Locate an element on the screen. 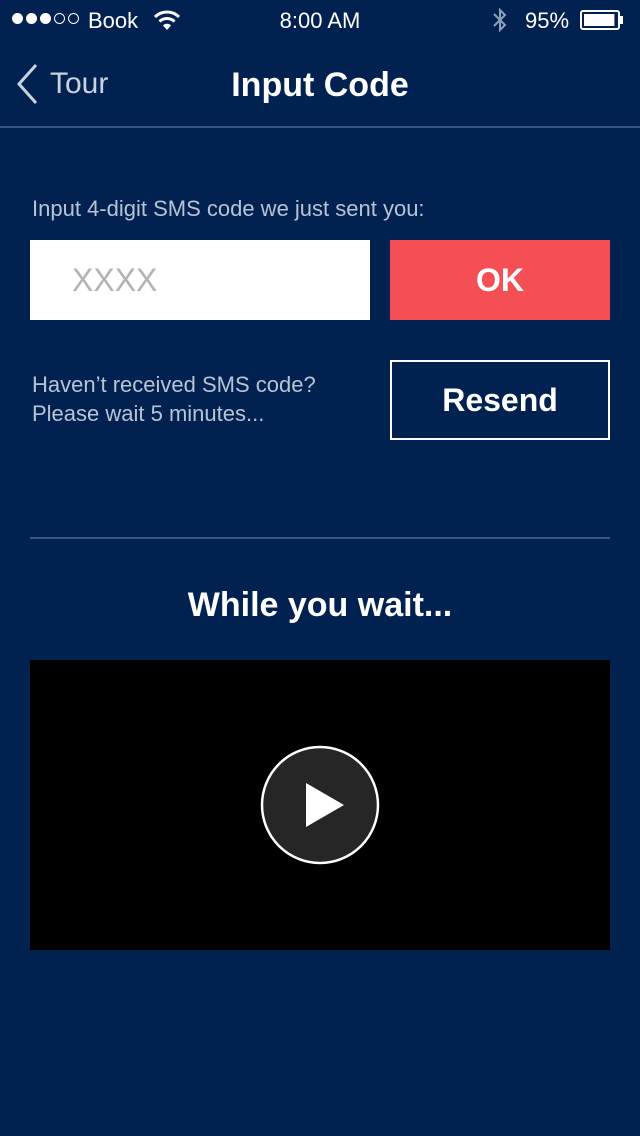  resend-info-line1: Haven’t received SMS code? is located at coordinates (174, 384).